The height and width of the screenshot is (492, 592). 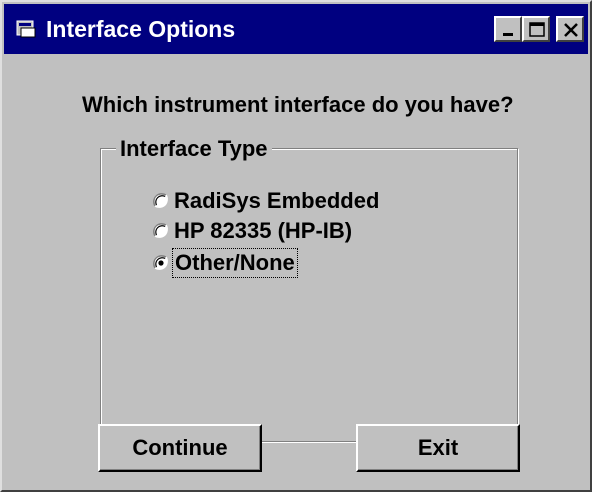 What do you see at coordinates (276, 201) in the screenshot?
I see `radio-label: RadiSys Embedded` at bounding box center [276, 201].